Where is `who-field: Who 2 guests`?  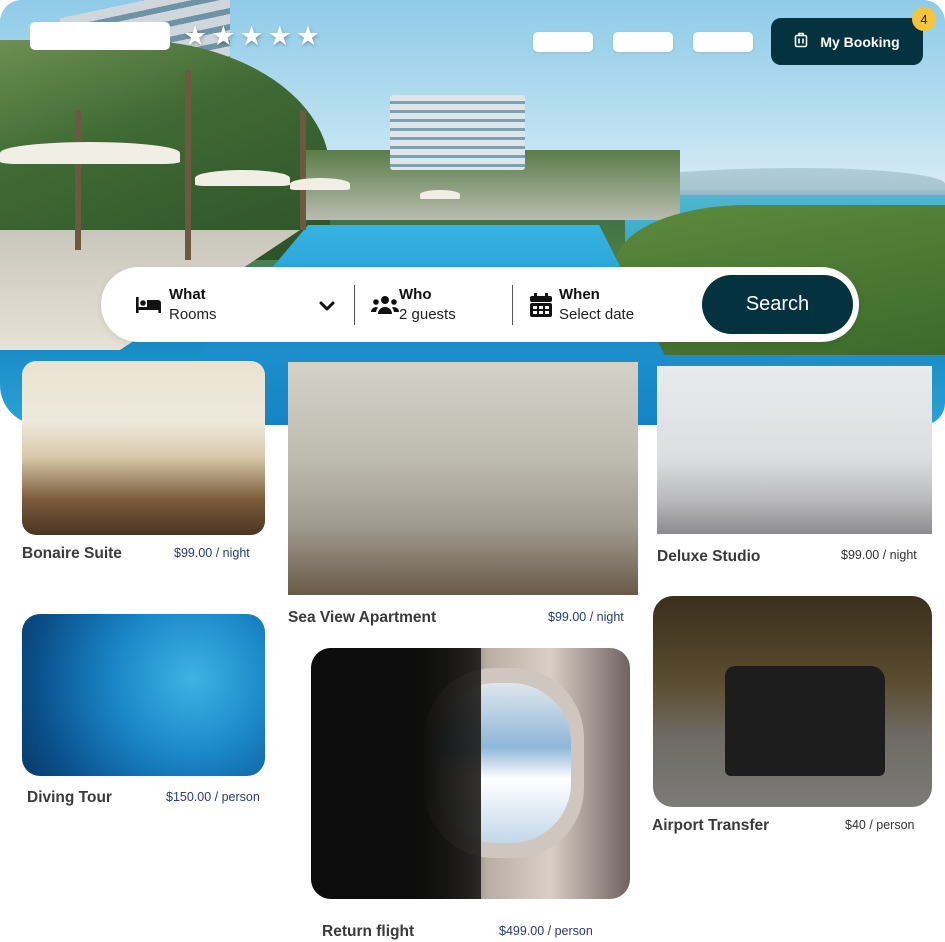 who-field: Who 2 guests is located at coordinates (413, 304).